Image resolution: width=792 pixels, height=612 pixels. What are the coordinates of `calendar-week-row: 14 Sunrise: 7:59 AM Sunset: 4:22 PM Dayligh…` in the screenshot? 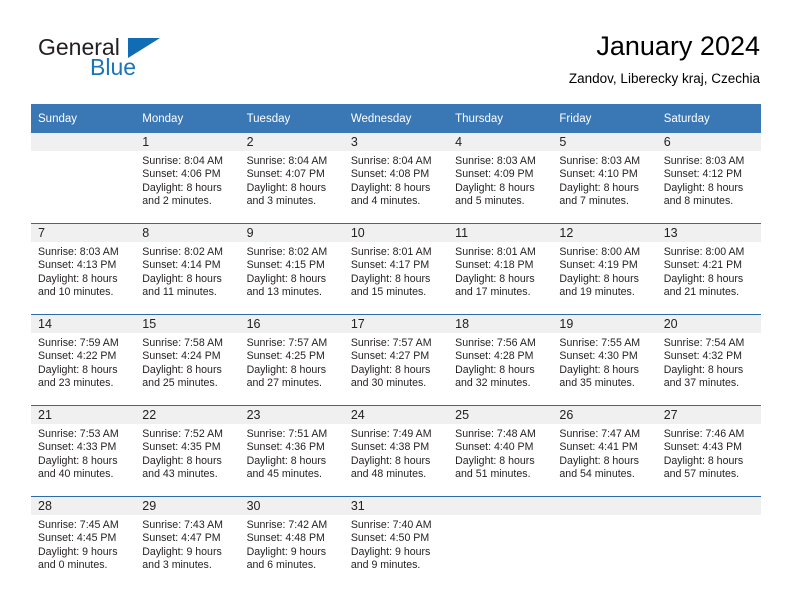 It's located at (396, 360).